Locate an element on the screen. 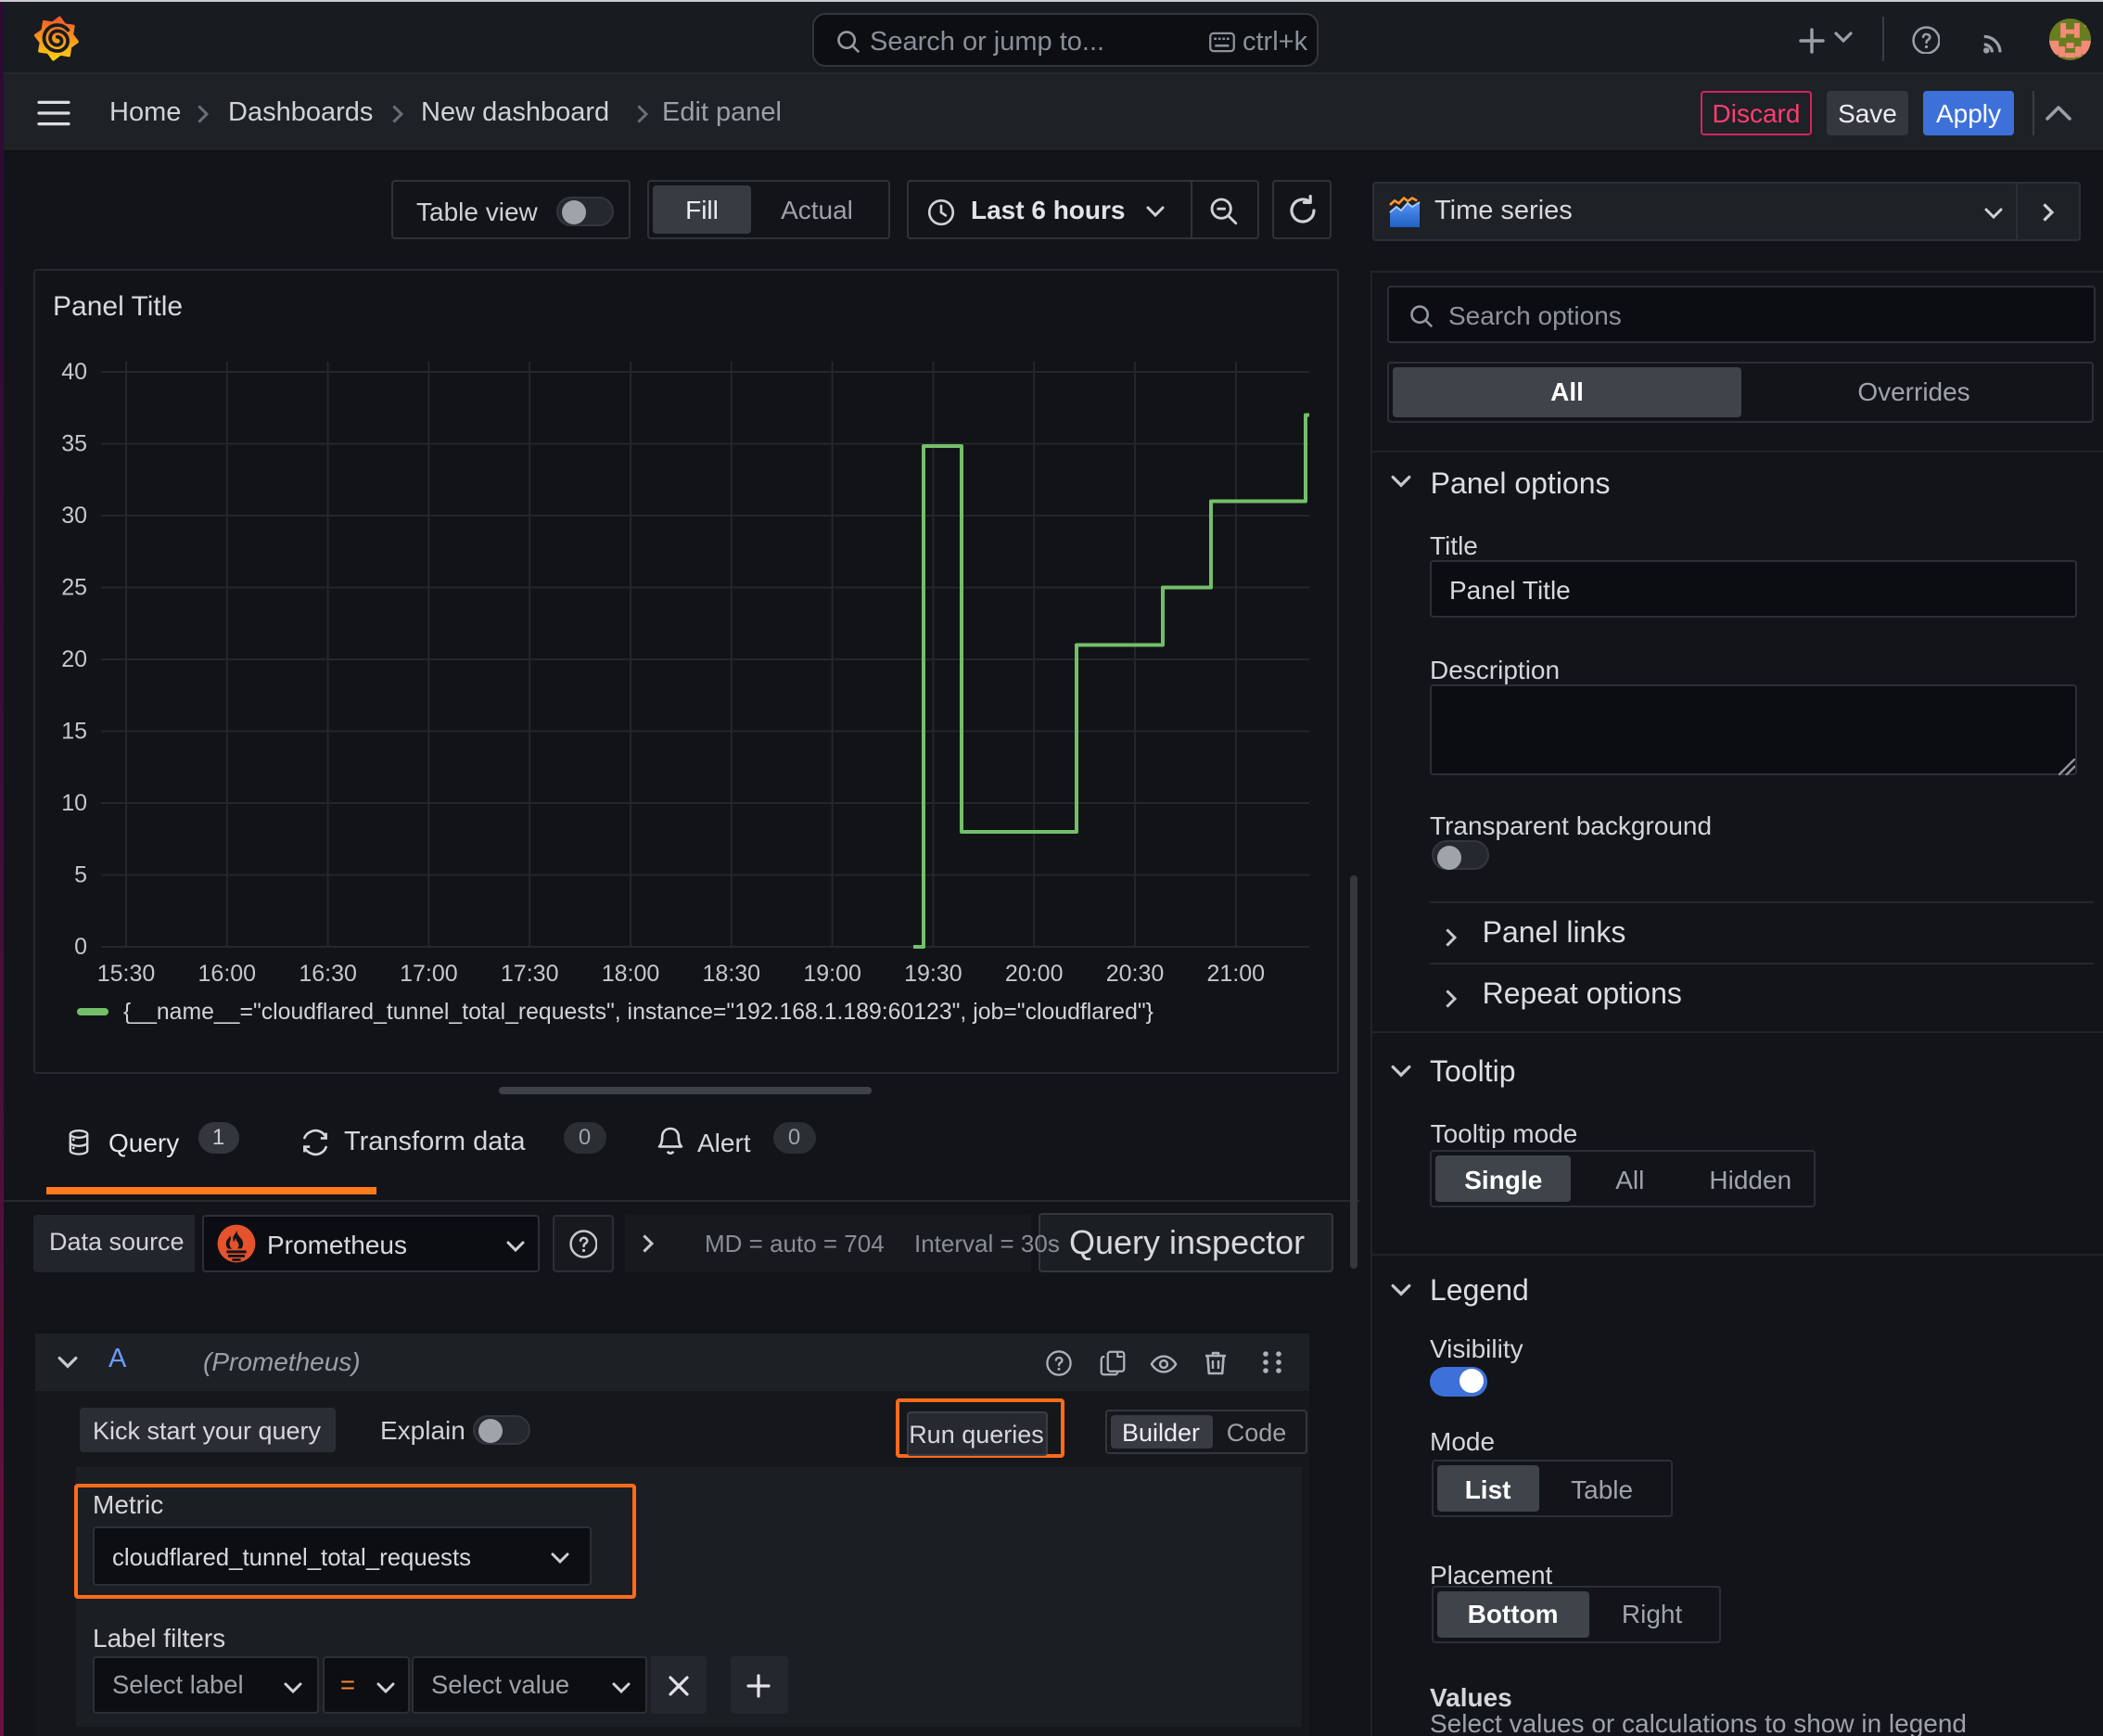 The height and width of the screenshot is (1736, 2103). svg-text: 20:30 is located at coordinates (1135, 974).